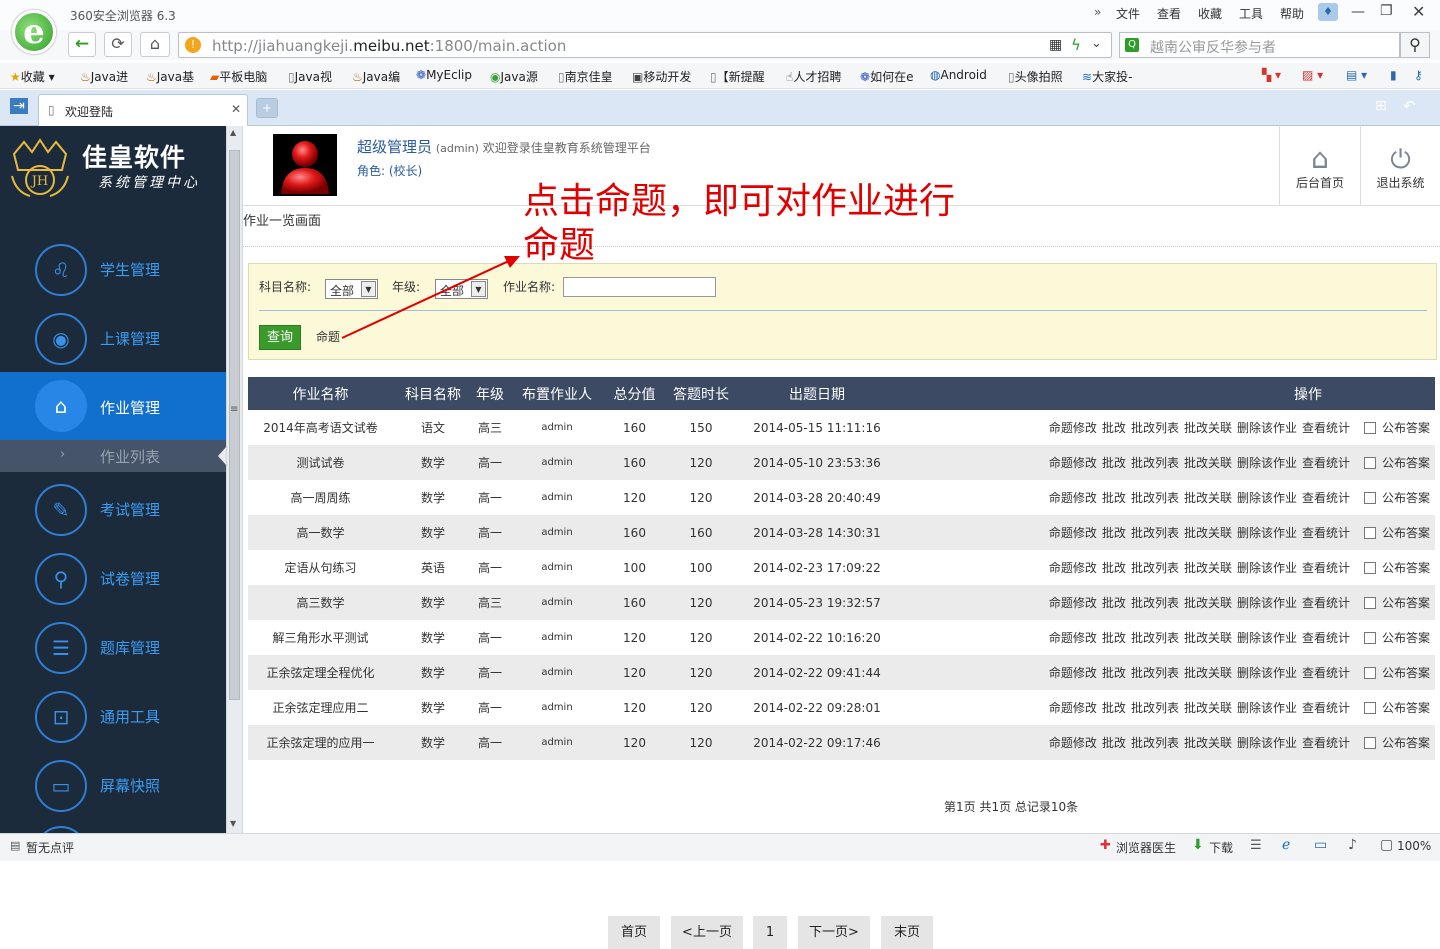 This screenshot has width=1440, height=949. What do you see at coordinates (1352, 845) in the screenshot?
I see `sound-icon: ♪` at bounding box center [1352, 845].